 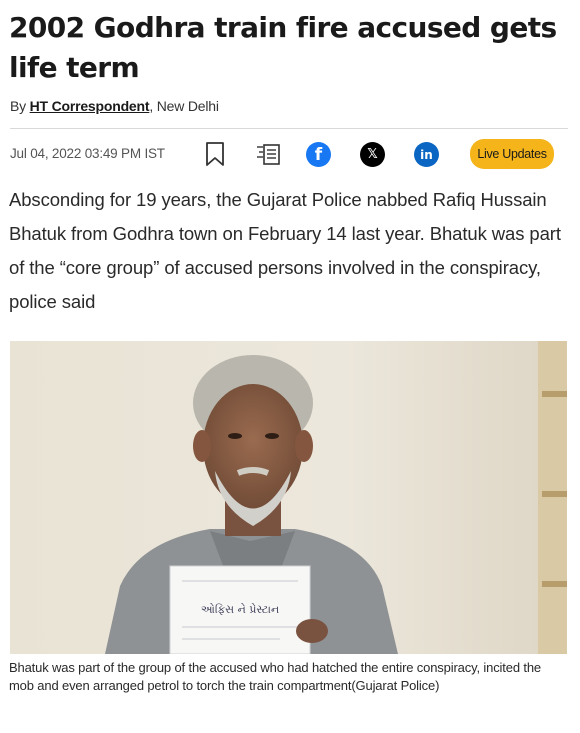 What do you see at coordinates (269, 154) in the screenshot?
I see `share-doc-icon` at bounding box center [269, 154].